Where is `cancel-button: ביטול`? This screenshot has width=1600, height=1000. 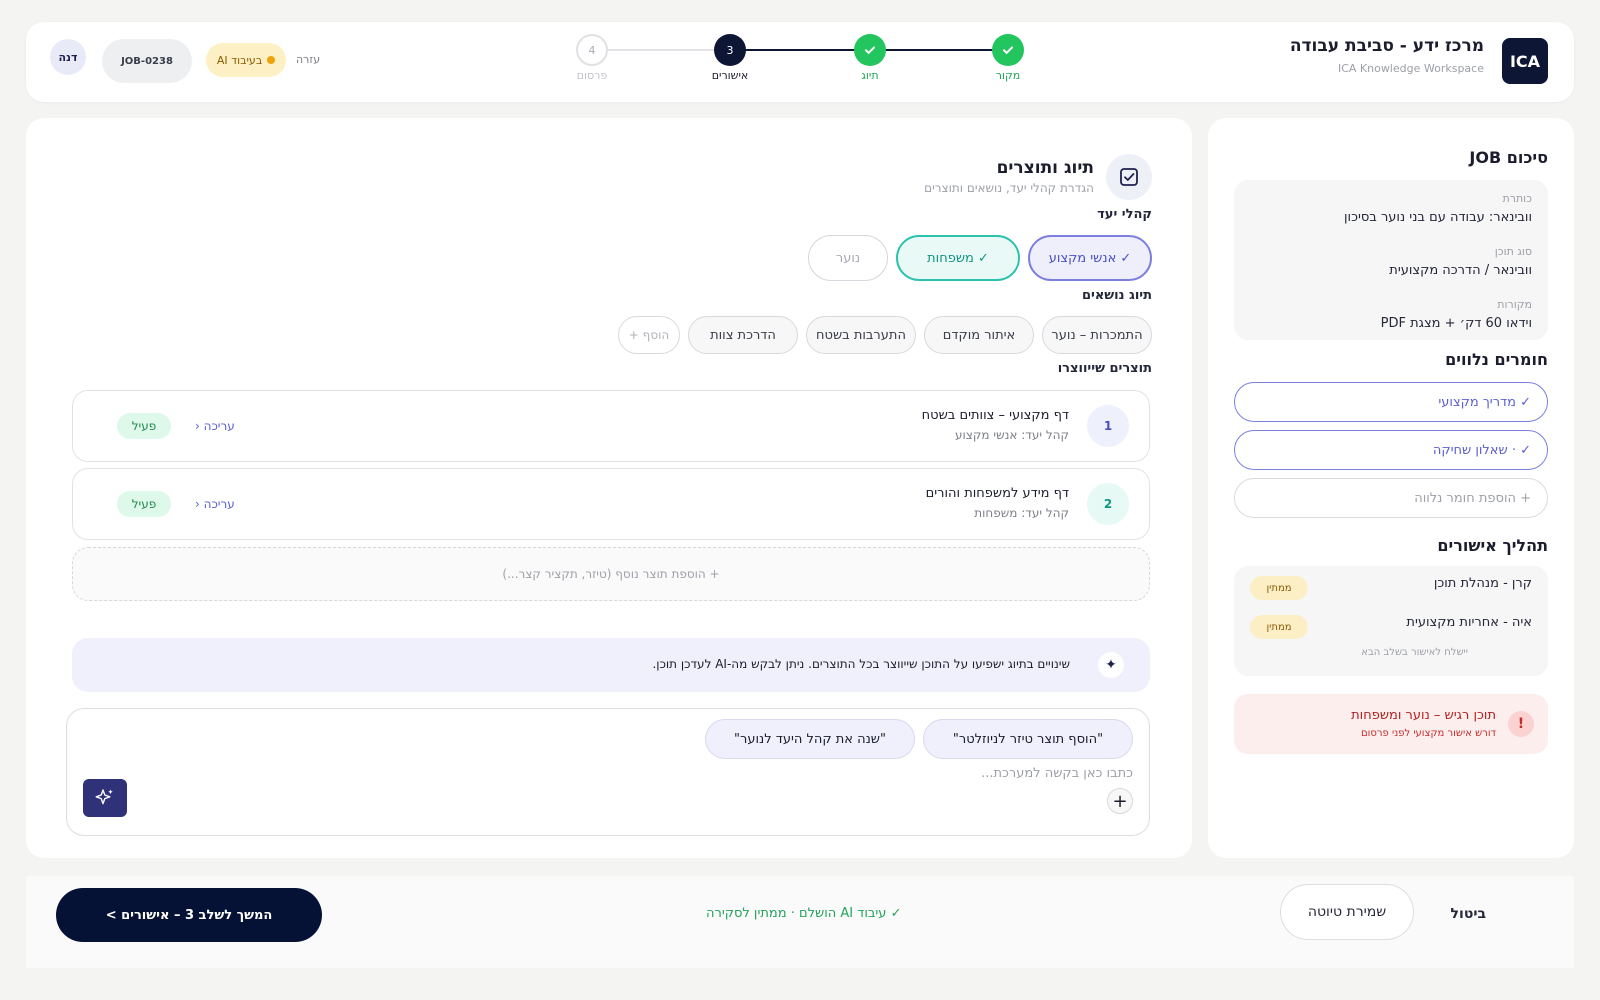
cancel-button: ביטול is located at coordinates (1468, 914).